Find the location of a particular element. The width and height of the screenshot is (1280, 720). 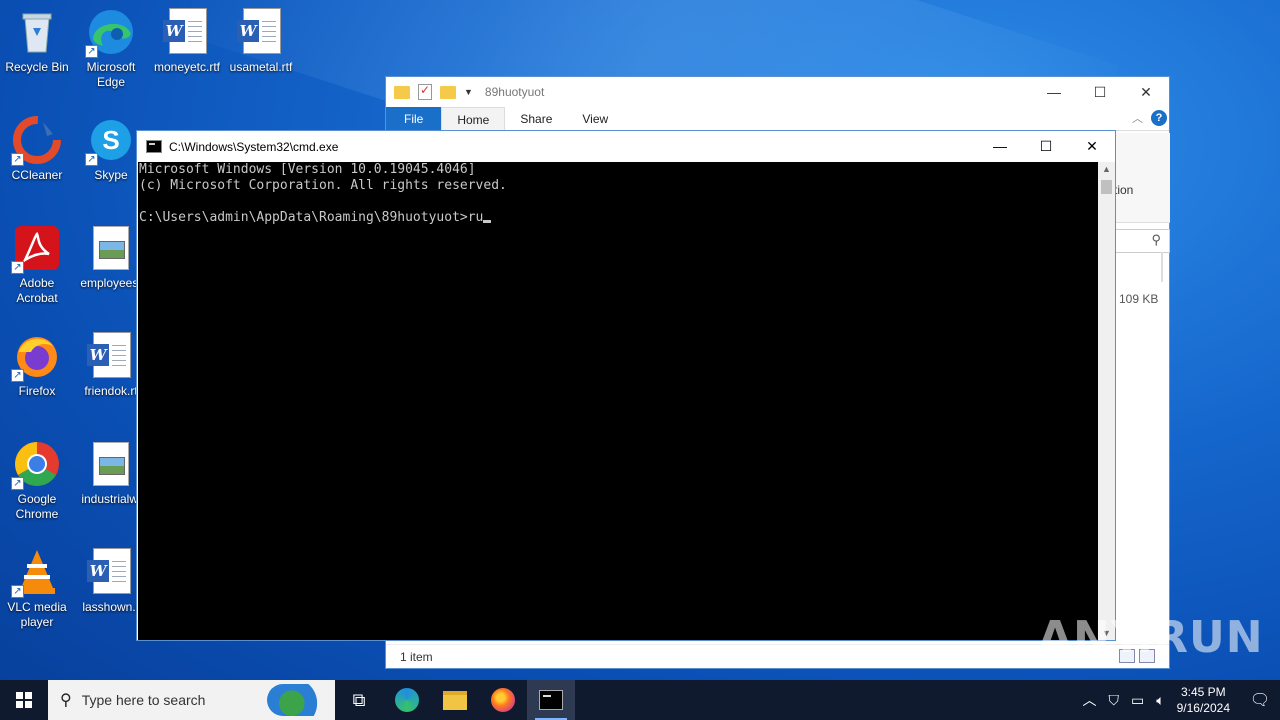

desktop-icon-label: Adobe Acrobat is located at coordinates (37, 290).